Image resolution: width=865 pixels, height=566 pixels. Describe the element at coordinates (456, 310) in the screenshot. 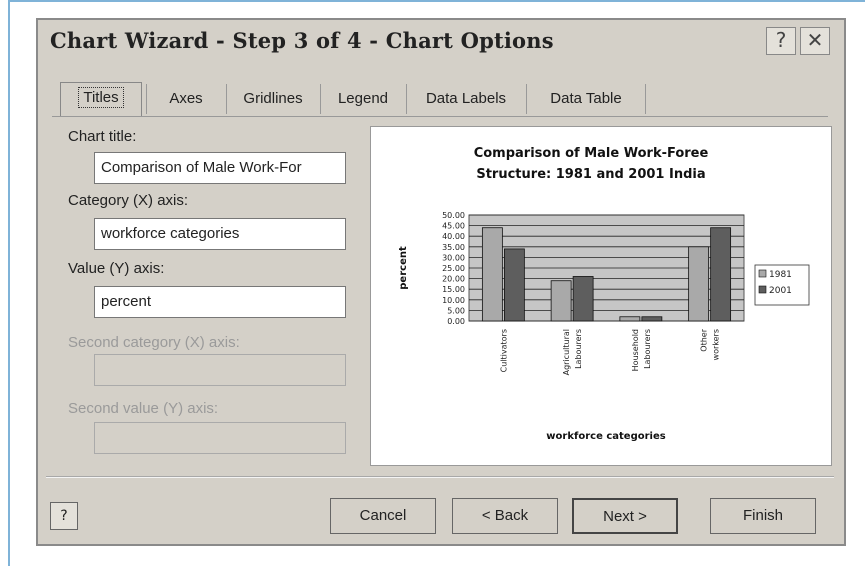

I see `y-tick-label: 5.00` at that location.